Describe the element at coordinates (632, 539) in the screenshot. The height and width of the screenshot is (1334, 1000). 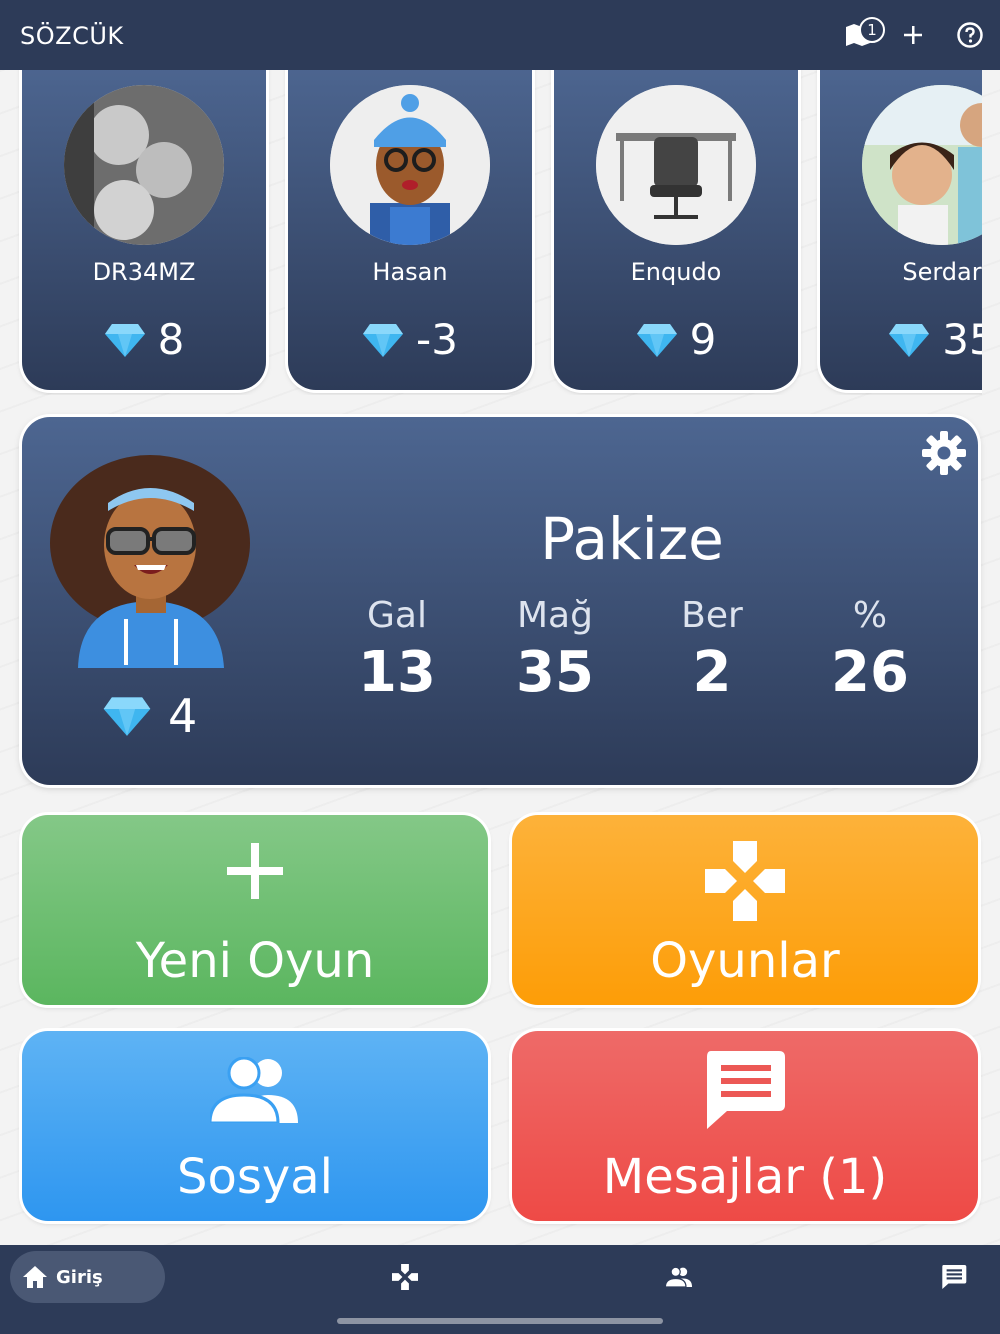
I see `profile-name: Pakize` at that location.